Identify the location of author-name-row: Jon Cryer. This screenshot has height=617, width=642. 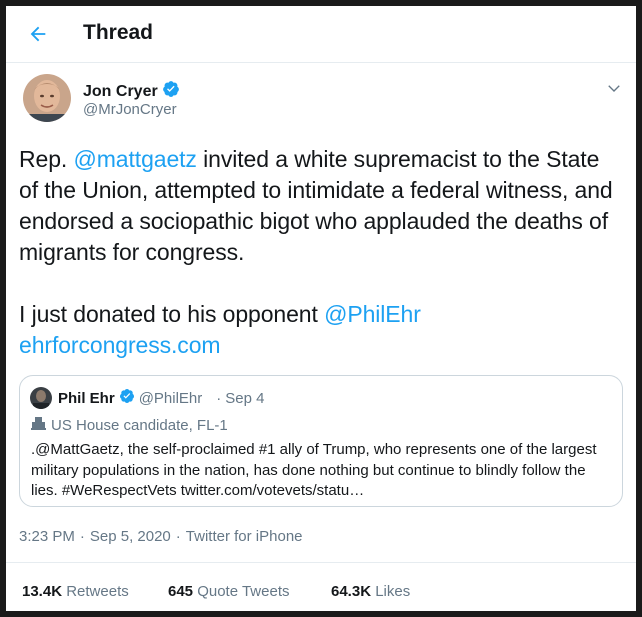
(131, 91).